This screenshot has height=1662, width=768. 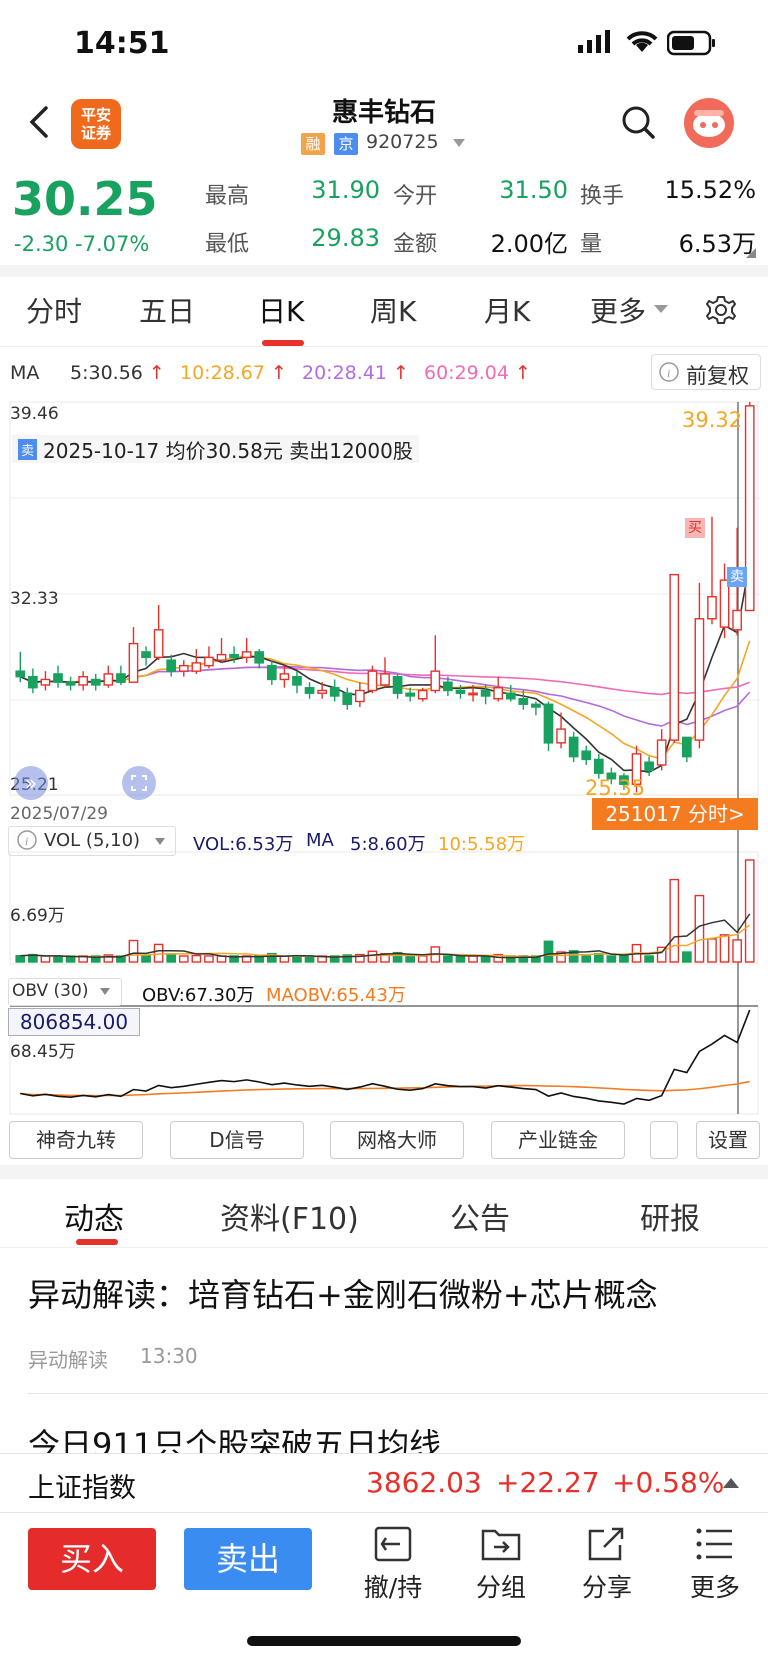 What do you see at coordinates (548, 1482) in the screenshot?
I see `index-change: +22.27` at bounding box center [548, 1482].